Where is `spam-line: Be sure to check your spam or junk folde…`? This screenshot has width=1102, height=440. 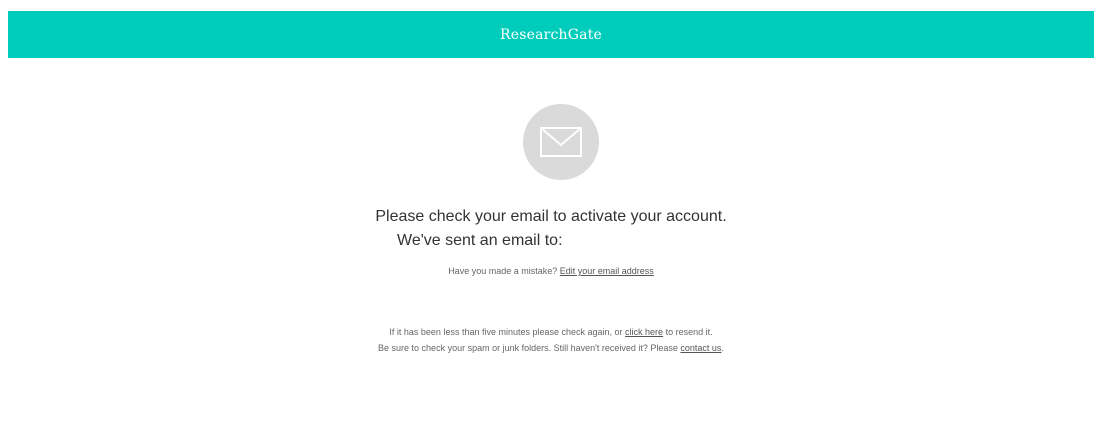
spam-line: Be sure to check your spam or junk folde… is located at coordinates (551, 348).